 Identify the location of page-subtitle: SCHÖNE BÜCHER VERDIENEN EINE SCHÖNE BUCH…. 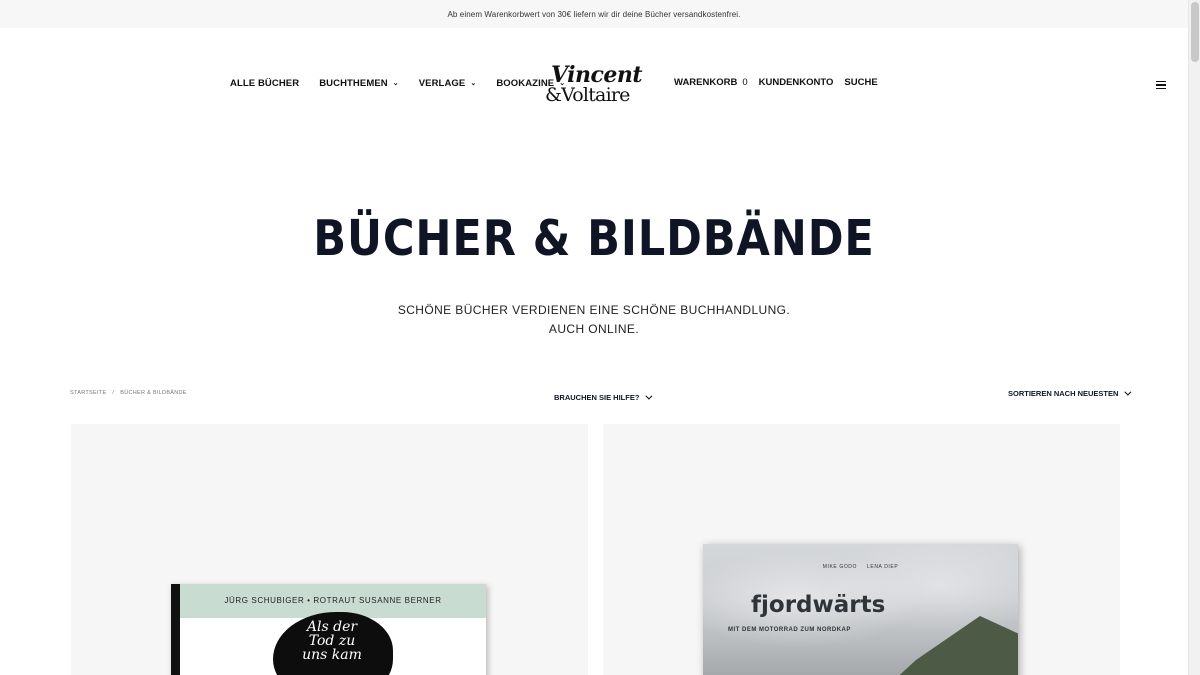
(594, 320).